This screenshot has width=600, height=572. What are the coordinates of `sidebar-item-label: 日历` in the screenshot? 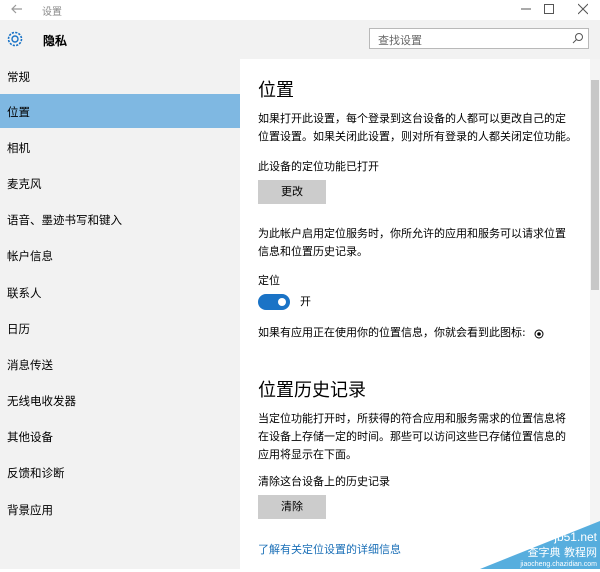 It's located at (18, 329).